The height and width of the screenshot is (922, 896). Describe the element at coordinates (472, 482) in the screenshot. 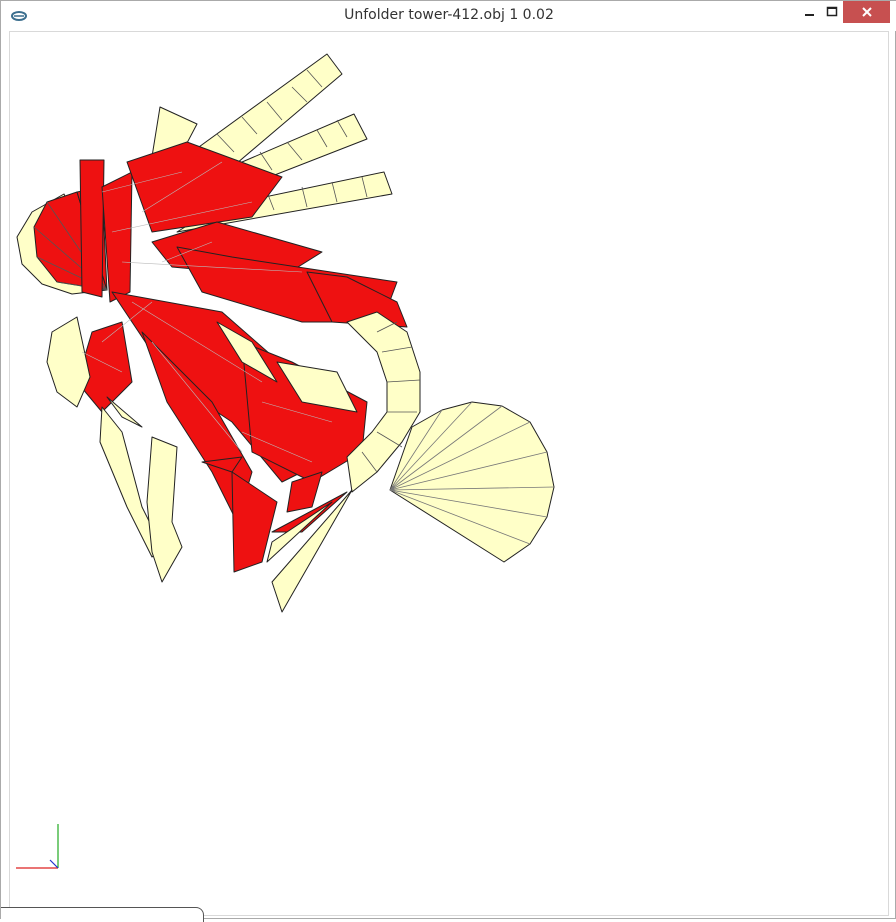

I see `right-fan` at that location.